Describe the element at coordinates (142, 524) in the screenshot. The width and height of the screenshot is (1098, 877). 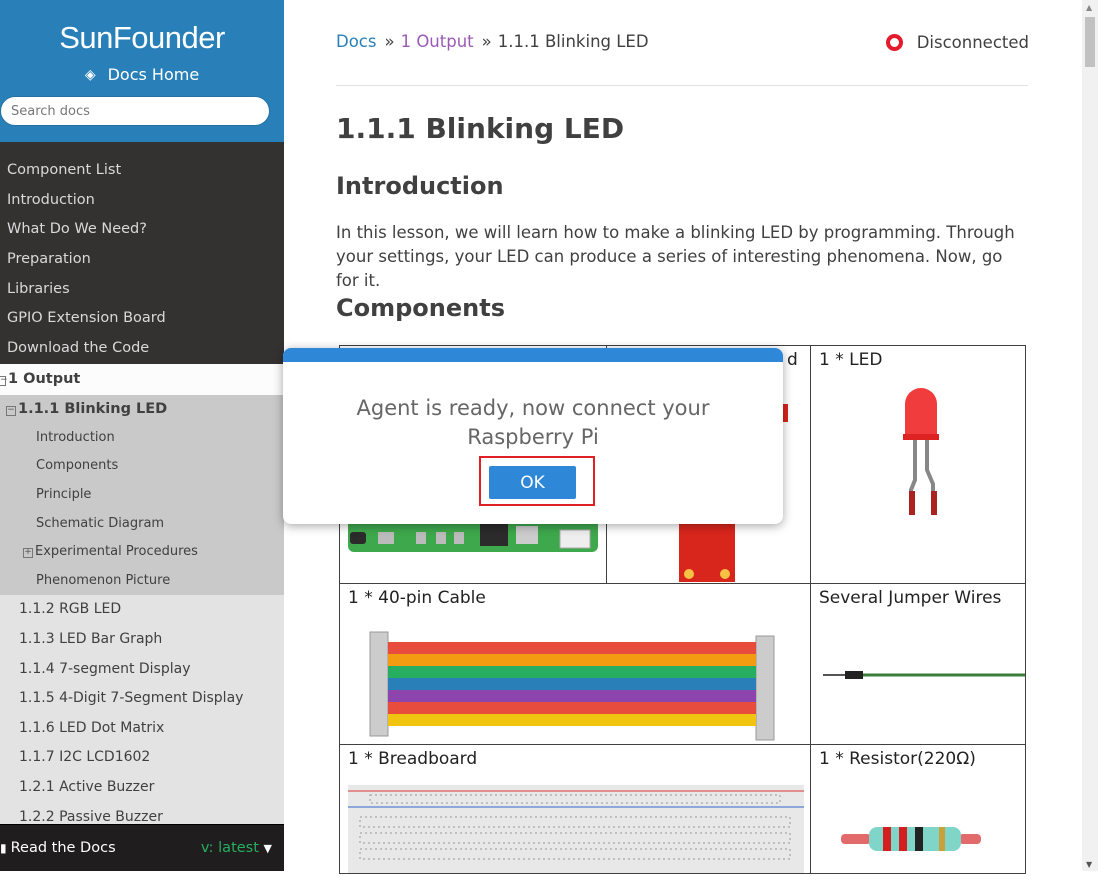
I see `sidebar-subitem: Schematic Diagram` at that location.